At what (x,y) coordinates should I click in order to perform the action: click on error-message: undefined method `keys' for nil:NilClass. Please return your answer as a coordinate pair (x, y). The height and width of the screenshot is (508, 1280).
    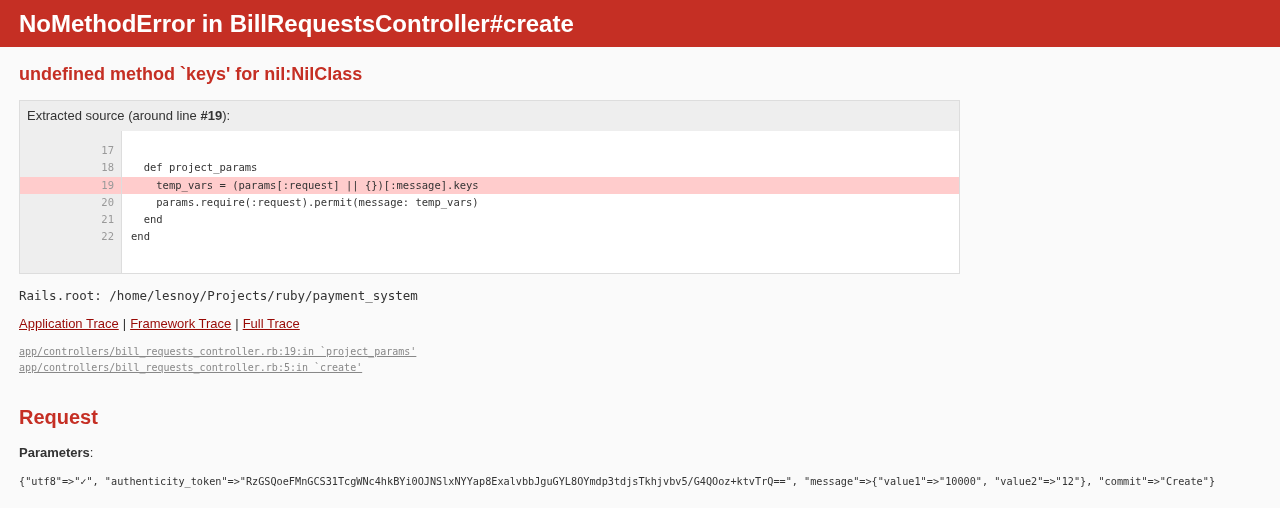
    Looking at the image, I should click on (191, 74).